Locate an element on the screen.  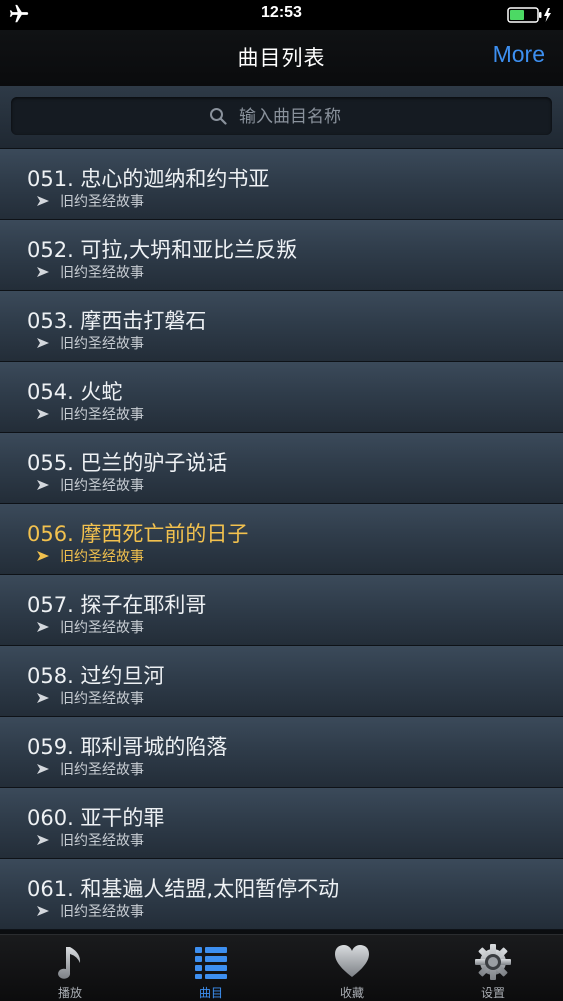
list-item: 052. 可拉,大坍和亚比兰反叛旧约圣经故事 is located at coordinates (281, 255).